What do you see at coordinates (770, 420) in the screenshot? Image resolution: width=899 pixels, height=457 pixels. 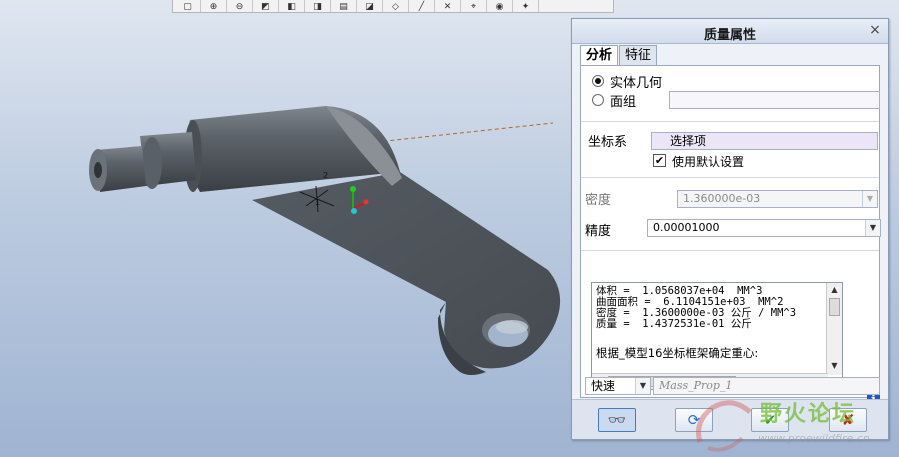 I see `ok-check-icon: ✔` at bounding box center [770, 420].